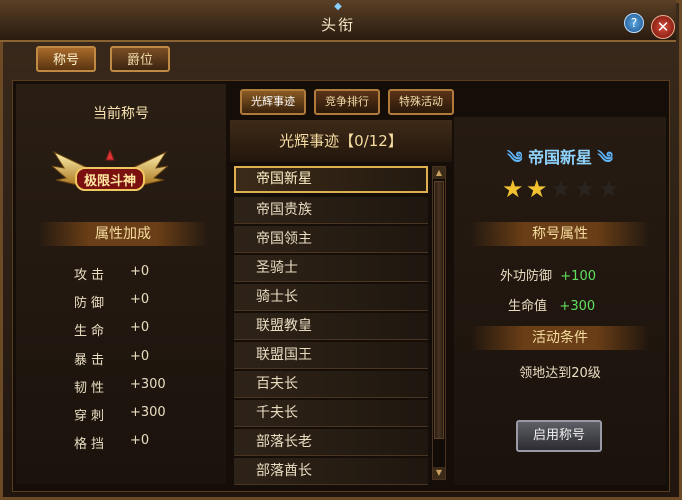 The height and width of the screenshot is (500, 682). I want to click on scroll-down-icon: ▼, so click(439, 473).